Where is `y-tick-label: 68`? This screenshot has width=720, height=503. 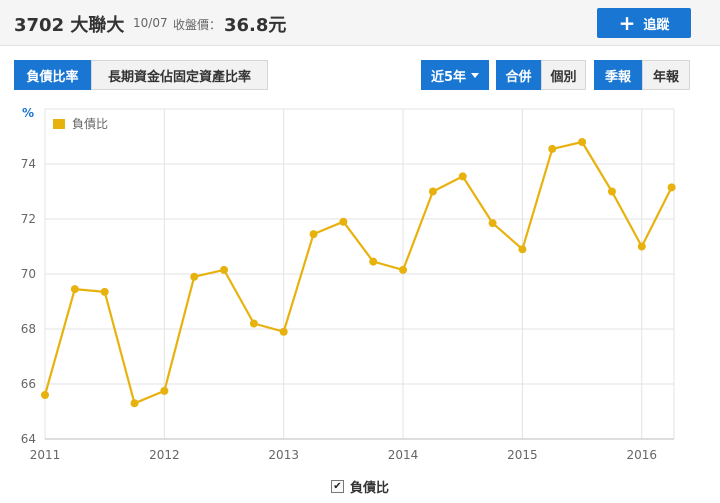 y-tick-label: 68 is located at coordinates (28, 329).